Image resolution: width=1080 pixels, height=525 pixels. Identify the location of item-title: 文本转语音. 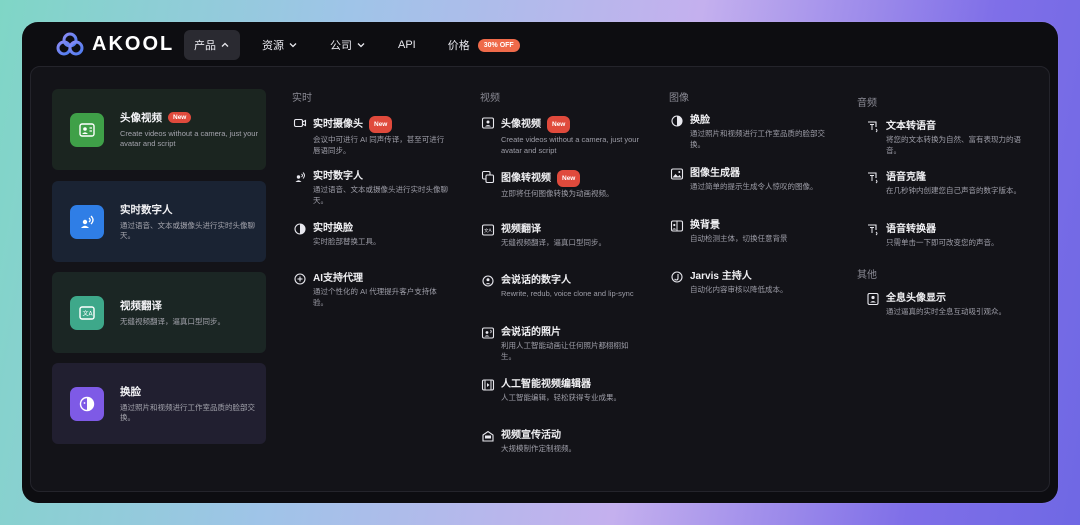
(911, 126).